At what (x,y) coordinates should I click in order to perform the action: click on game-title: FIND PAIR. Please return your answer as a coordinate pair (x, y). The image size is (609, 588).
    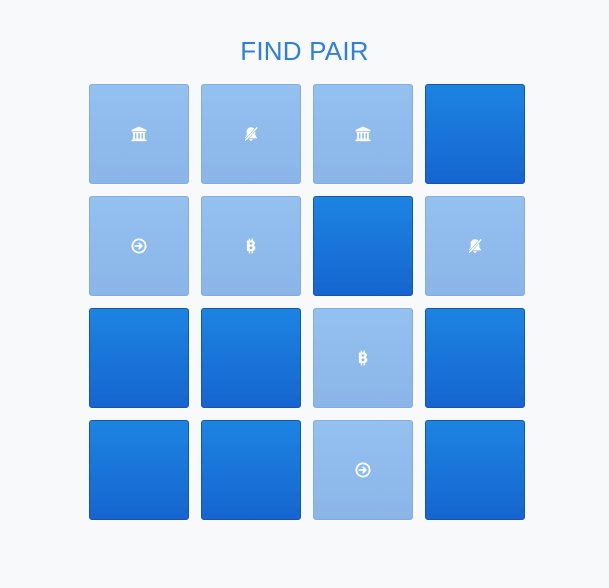
    Looking at the image, I should click on (304, 51).